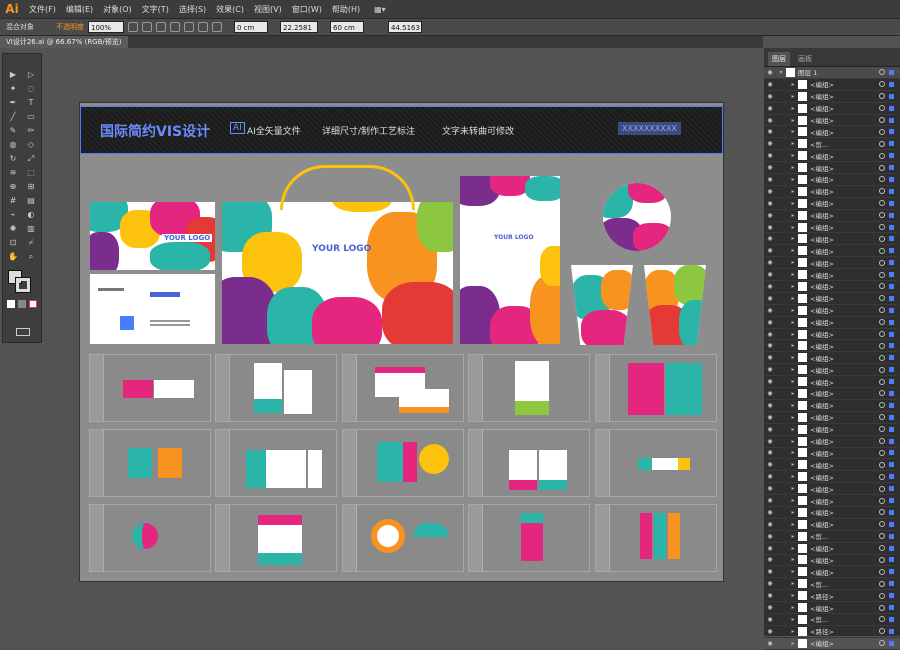  I want to click on mesh-tool-icon: #, so click(13, 201).